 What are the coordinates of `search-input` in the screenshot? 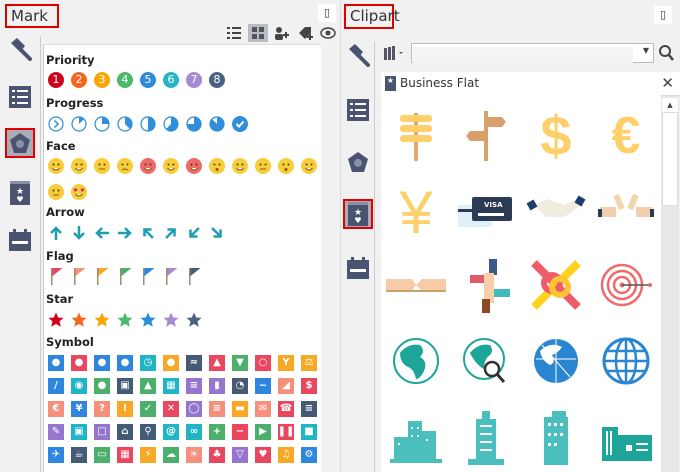 It's located at (523, 54).